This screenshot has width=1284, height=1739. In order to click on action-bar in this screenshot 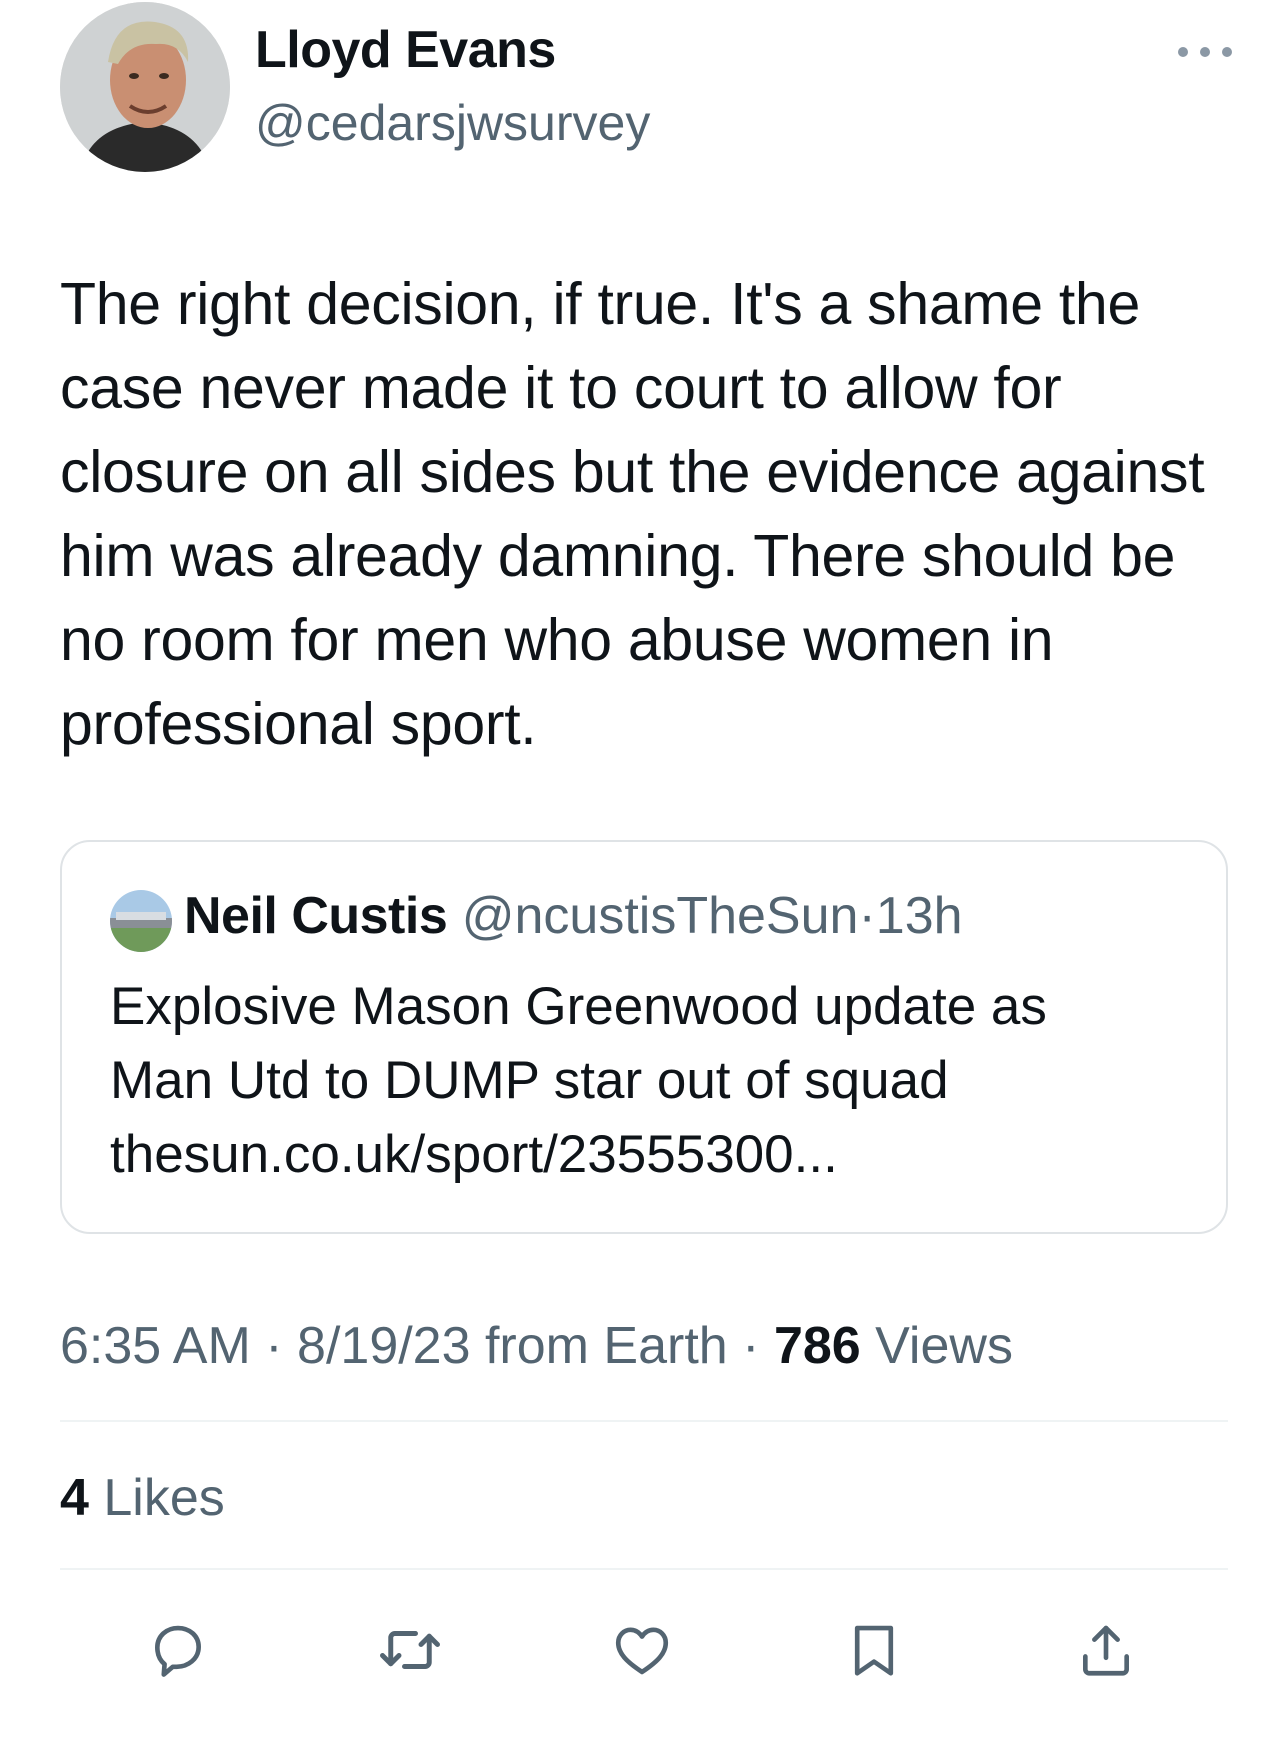, I will do `click(642, 1650)`.